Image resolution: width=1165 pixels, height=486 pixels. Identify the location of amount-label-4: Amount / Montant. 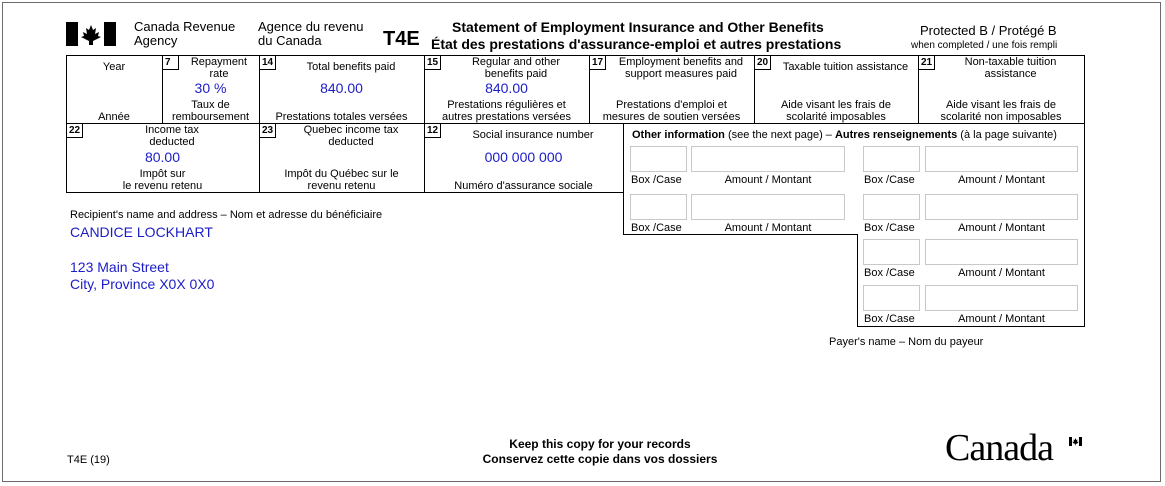
(1001, 228).